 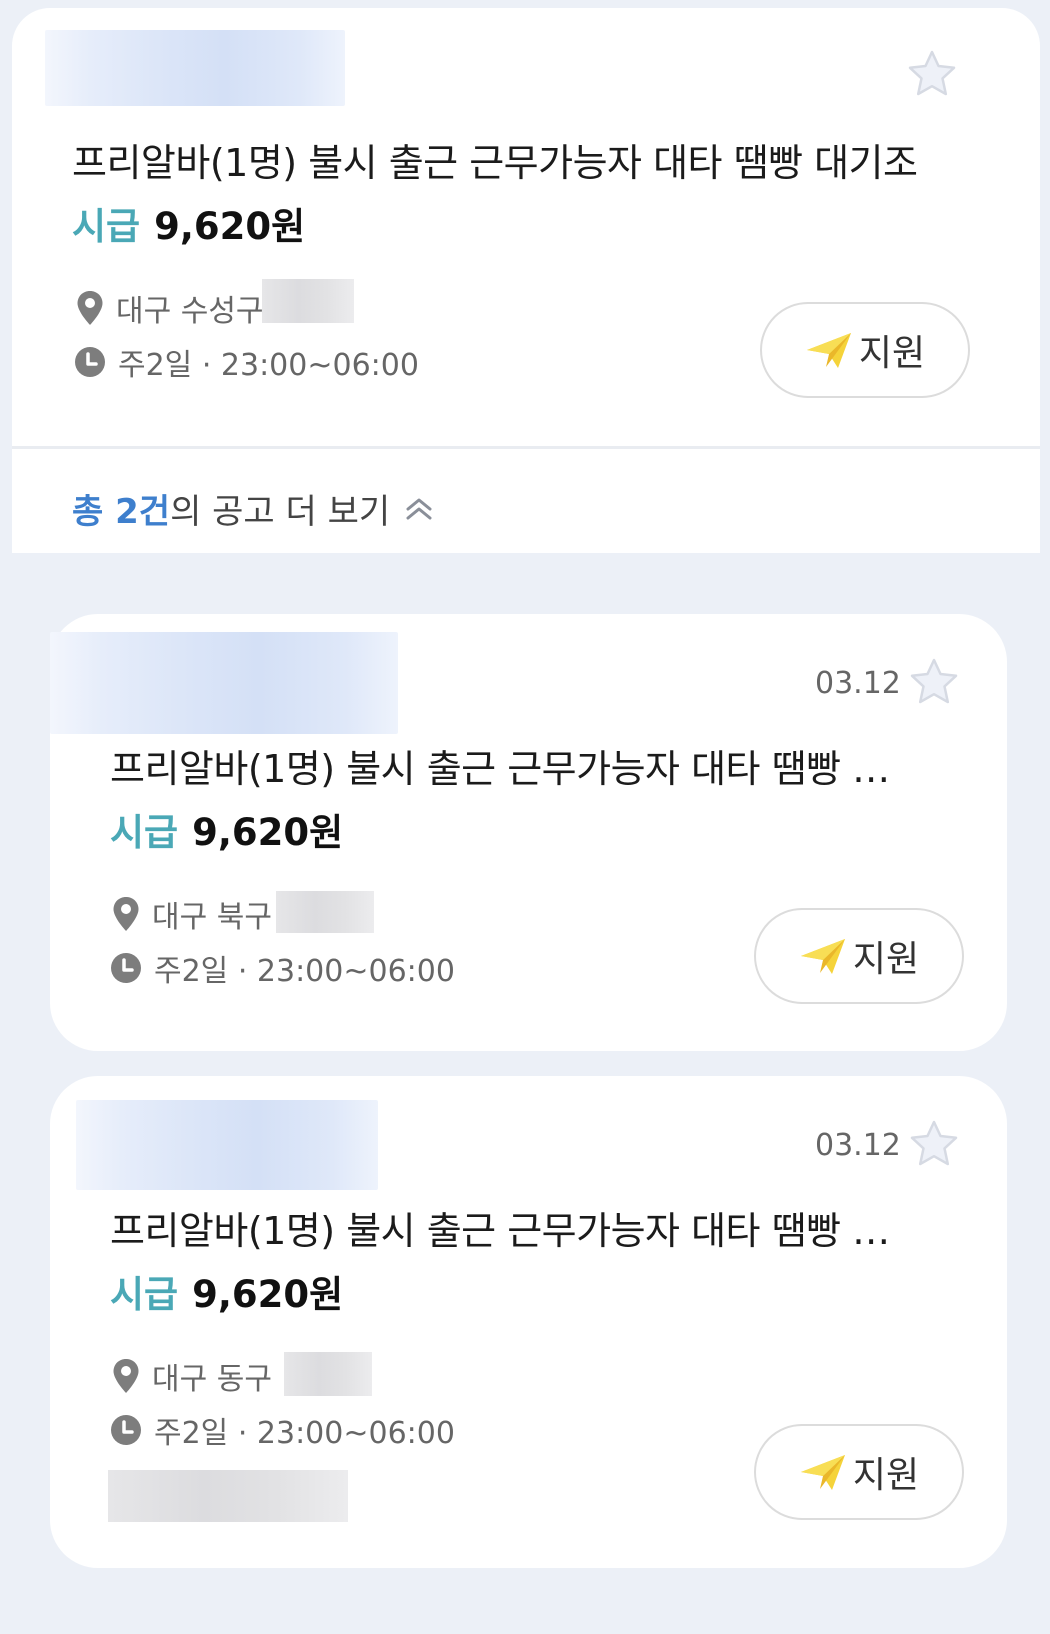 What do you see at coordinates (212, 917) in the screenshot?
I see `location-text: 대구 북구` at bounding box center [212, 917].